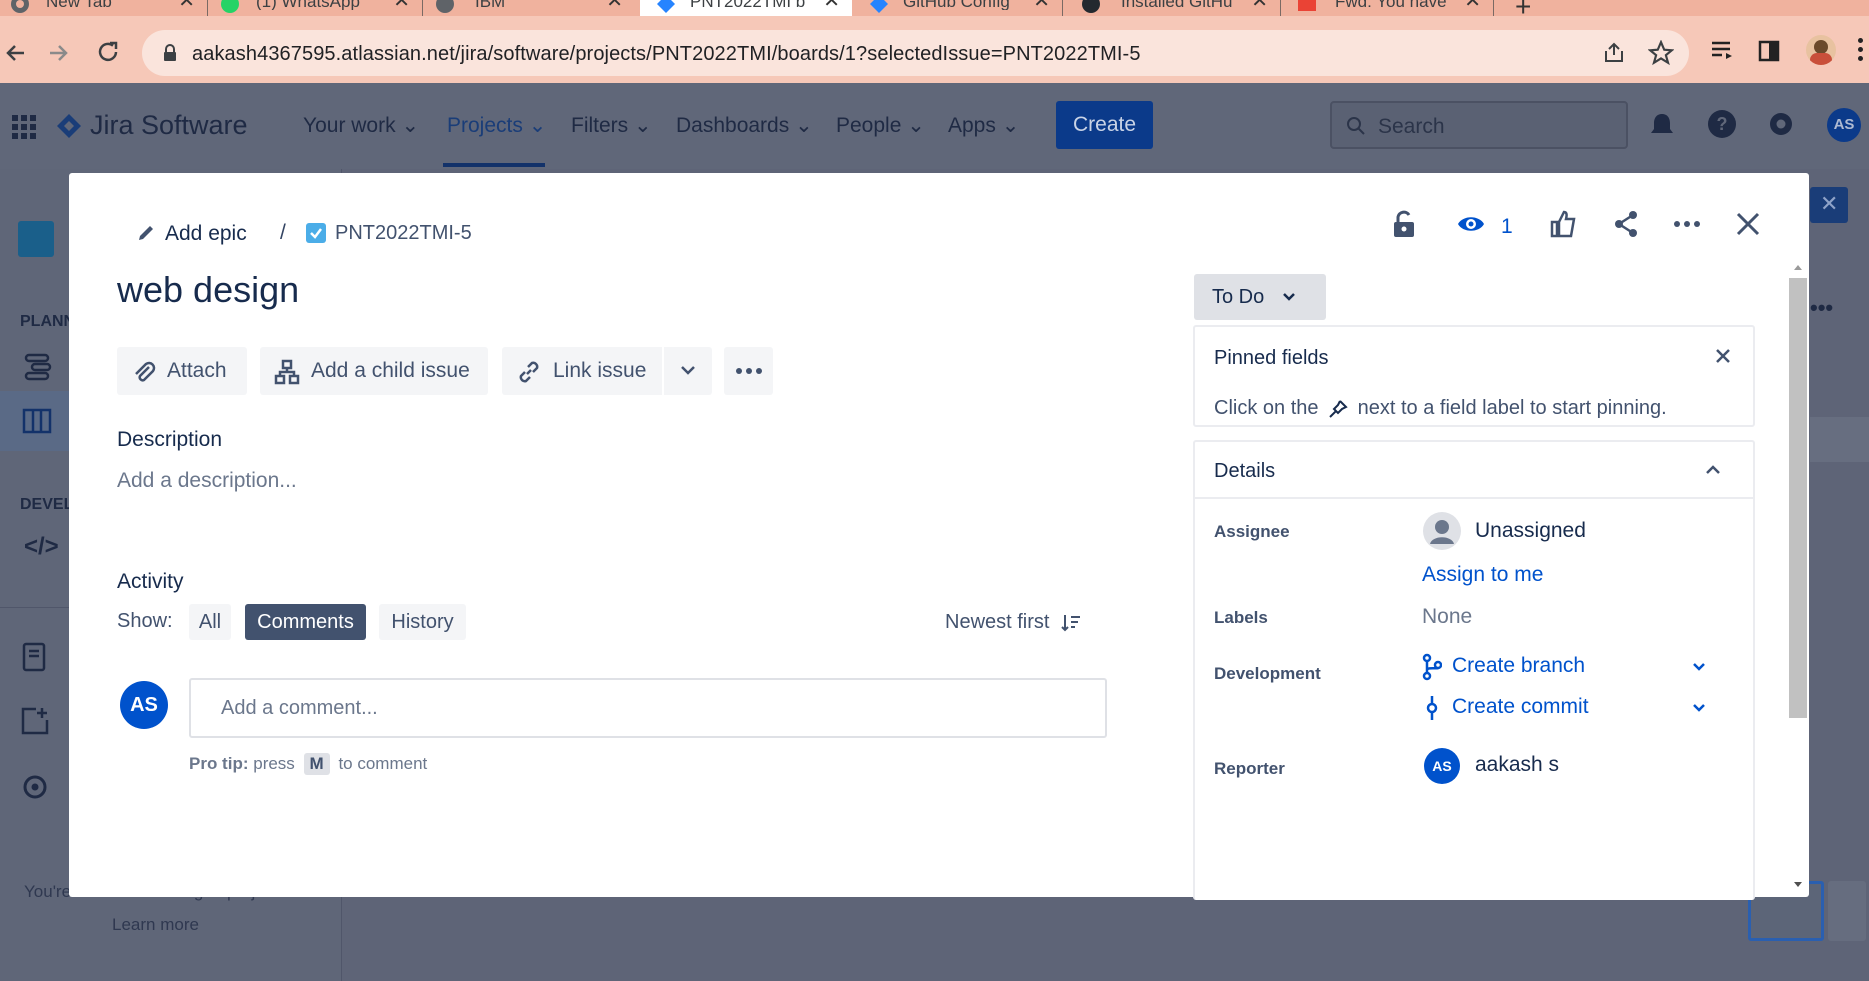 This screenshot has width=1869, height=981. I want to click on nav-your-work: Your work ⌄, so click(361, 125).